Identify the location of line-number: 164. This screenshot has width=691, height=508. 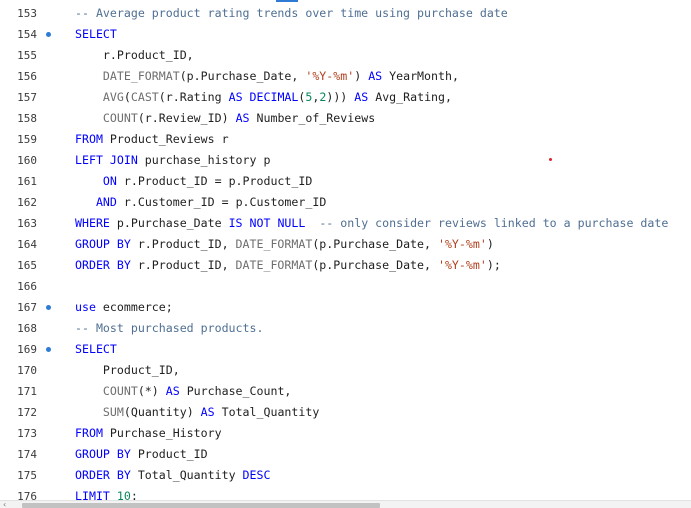
(27, 244).